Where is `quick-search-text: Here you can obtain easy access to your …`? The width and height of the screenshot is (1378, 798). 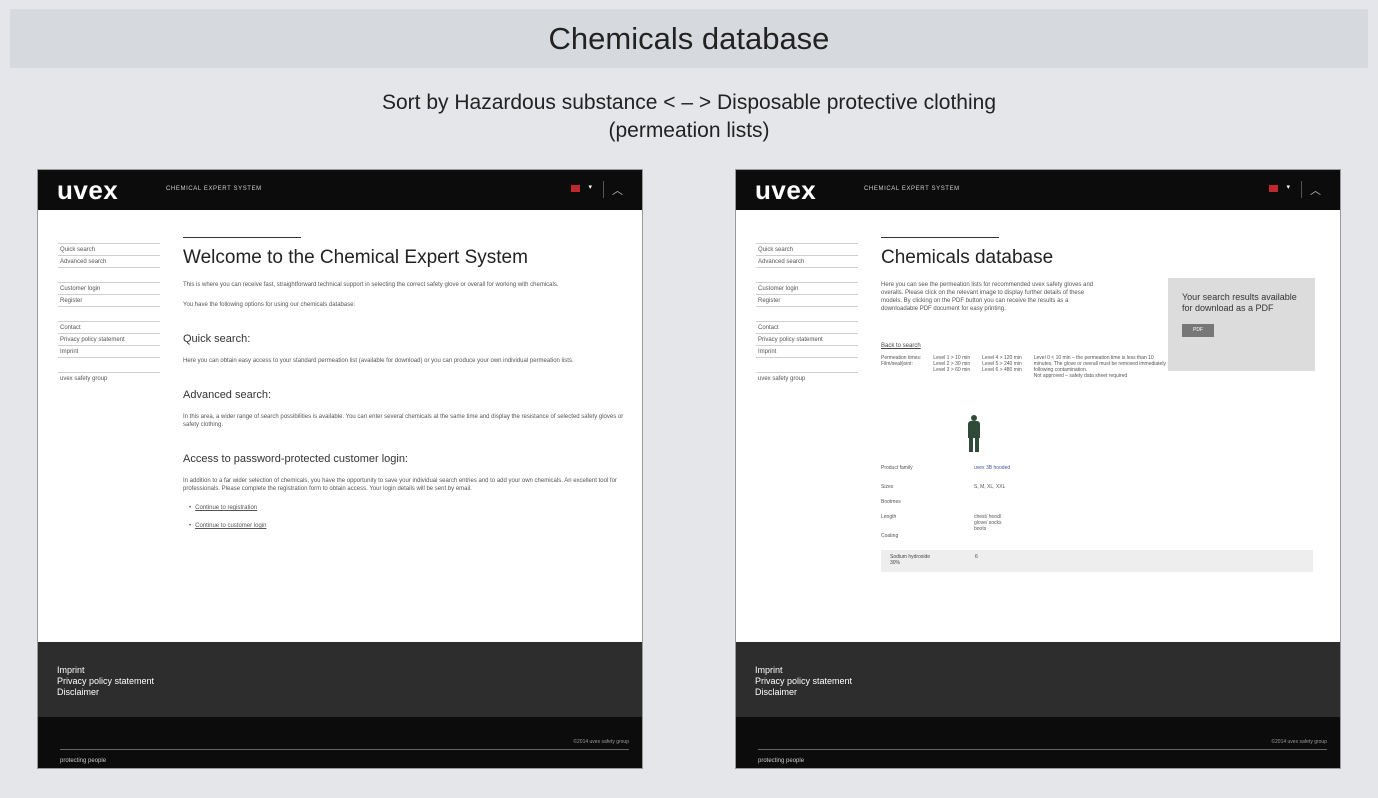
quick-search-text: Here you can obtain easy access to your … is located at coordinates (378, 361).